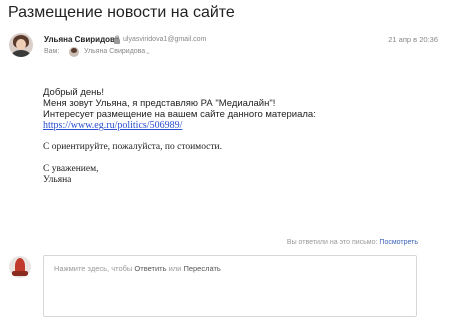  What do you see at coordinates (21, 53) in the screenshot?
I see `avatar-body` at bounding box center [21, 53].